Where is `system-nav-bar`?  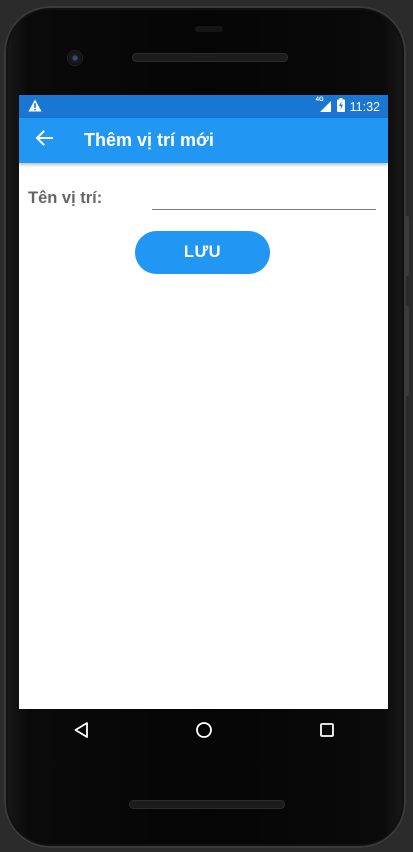
system-nav-bar is located at coordinates (203, 732).